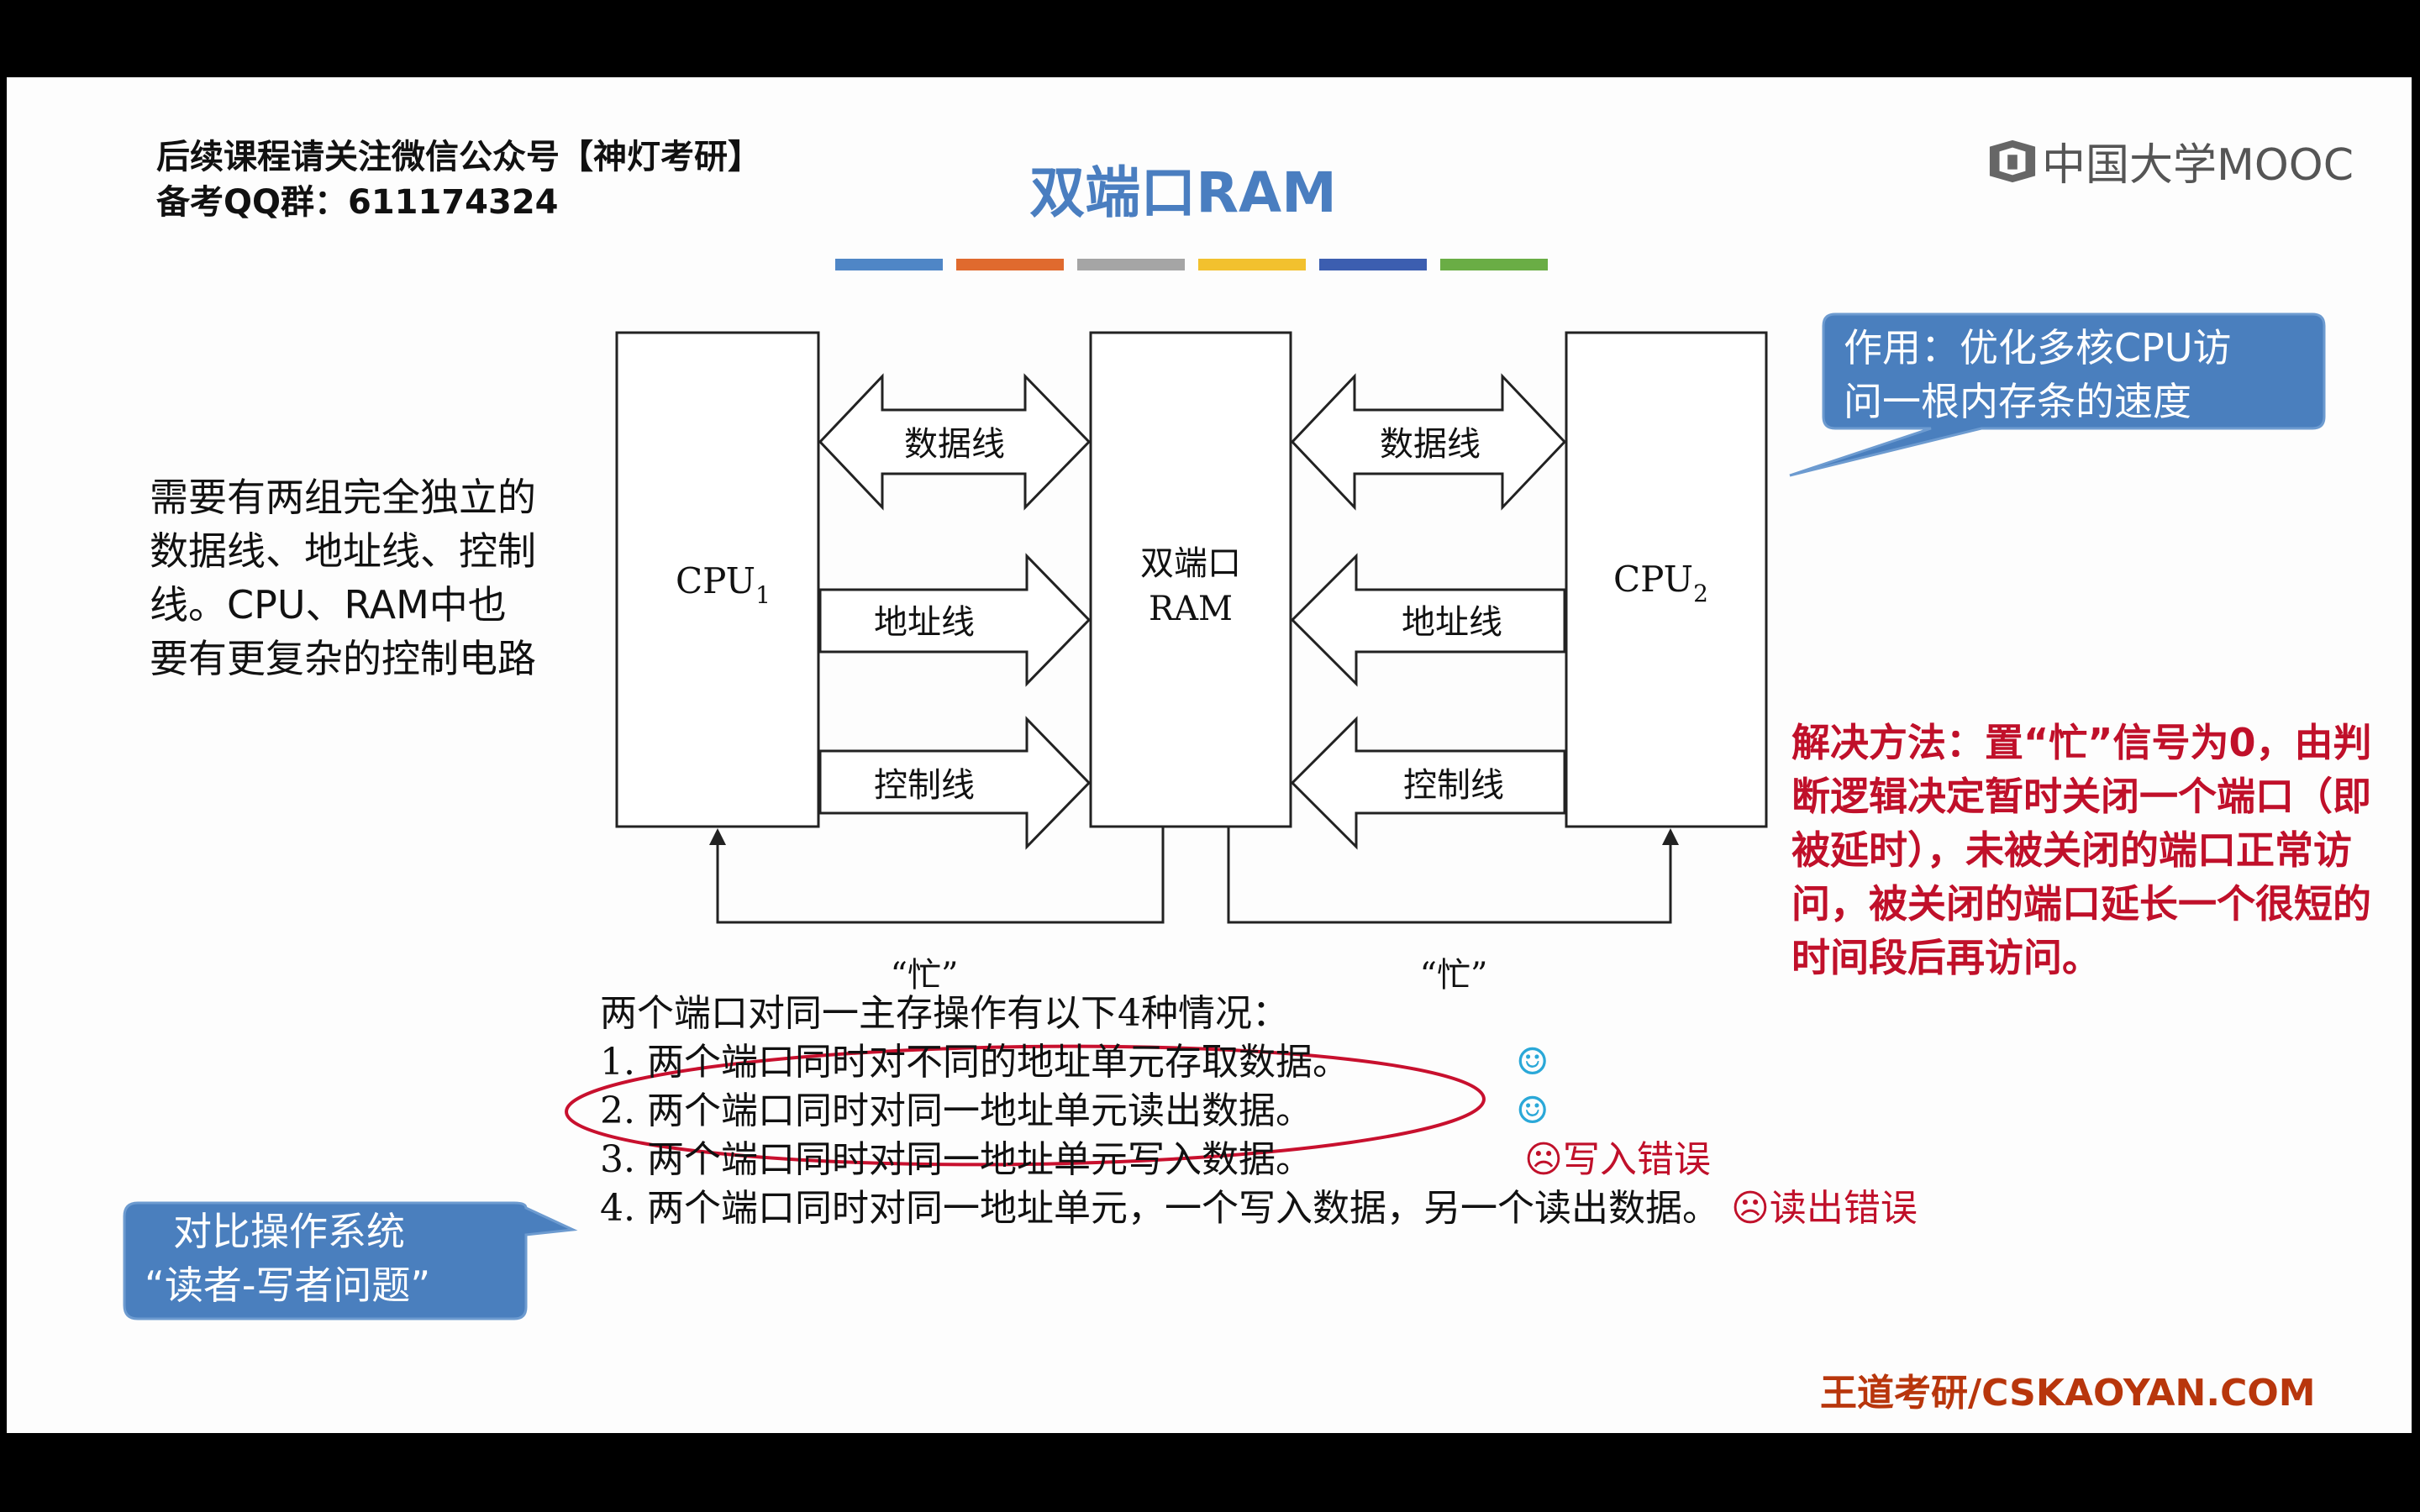 Image resolution: width=2420 pixels, height=1512 pixels. Describe the element at coordinates (718, 836) in the screenshot. I see `busy-arrowhead-left` at that location.